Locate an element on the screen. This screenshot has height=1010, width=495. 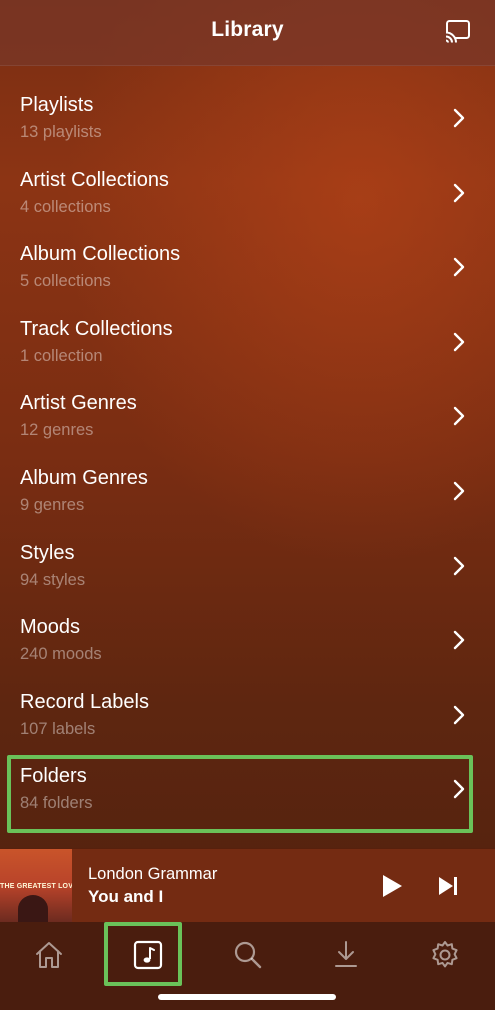
item-subtitle: 1 collection is located at coordinates (61, 355).